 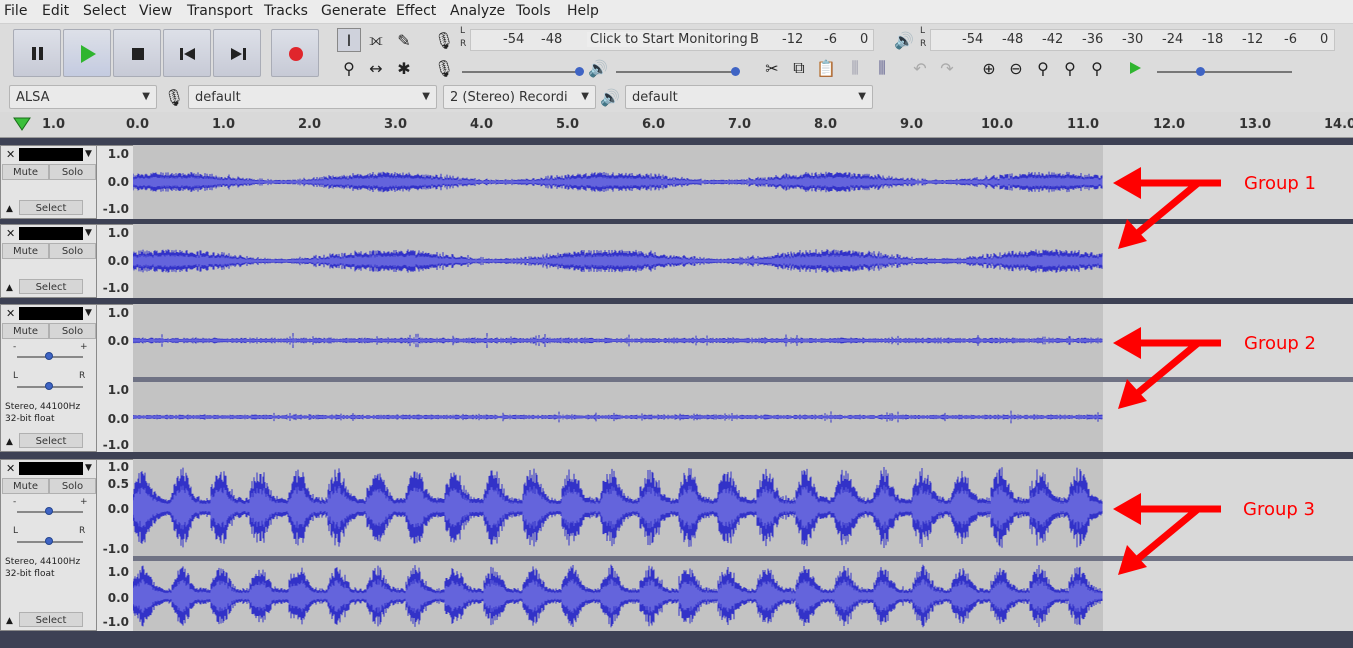 I want to click on menu-view: View, so click(x=155, y=11).